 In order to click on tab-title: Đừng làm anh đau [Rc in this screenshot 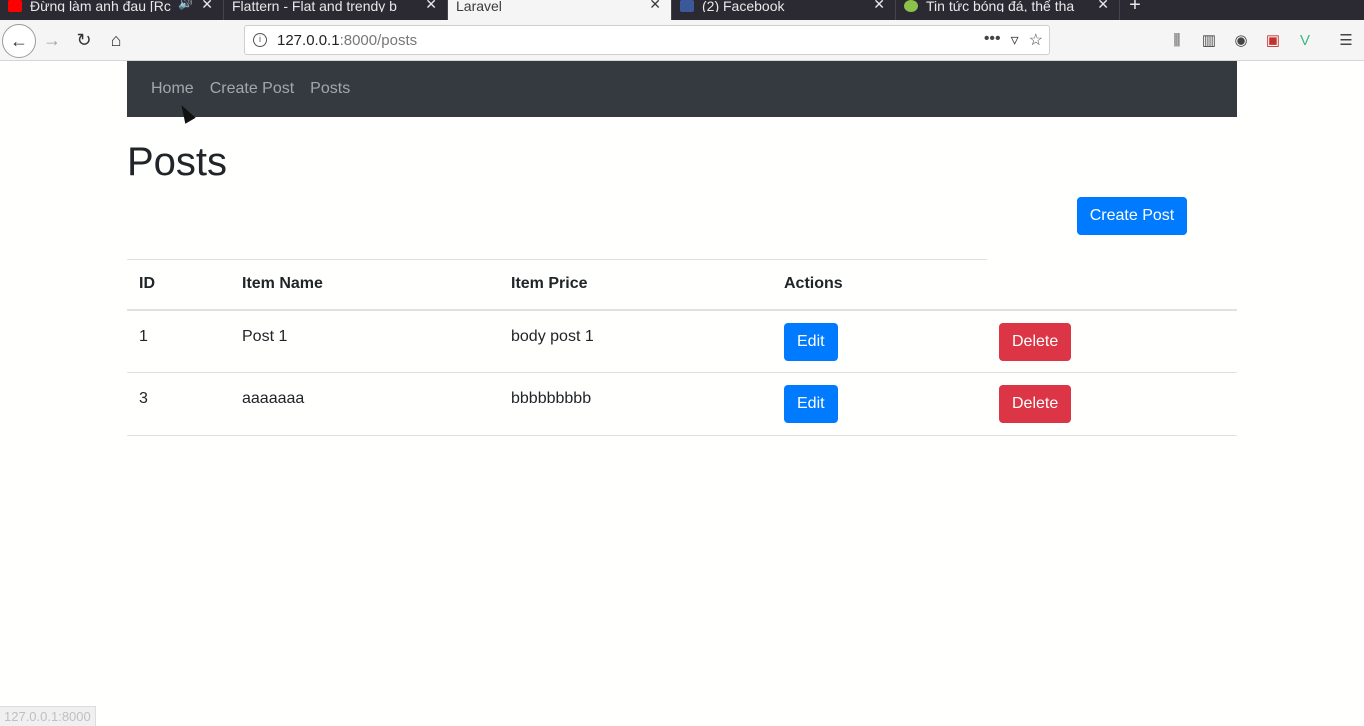, I will do `click(100, 6)`.